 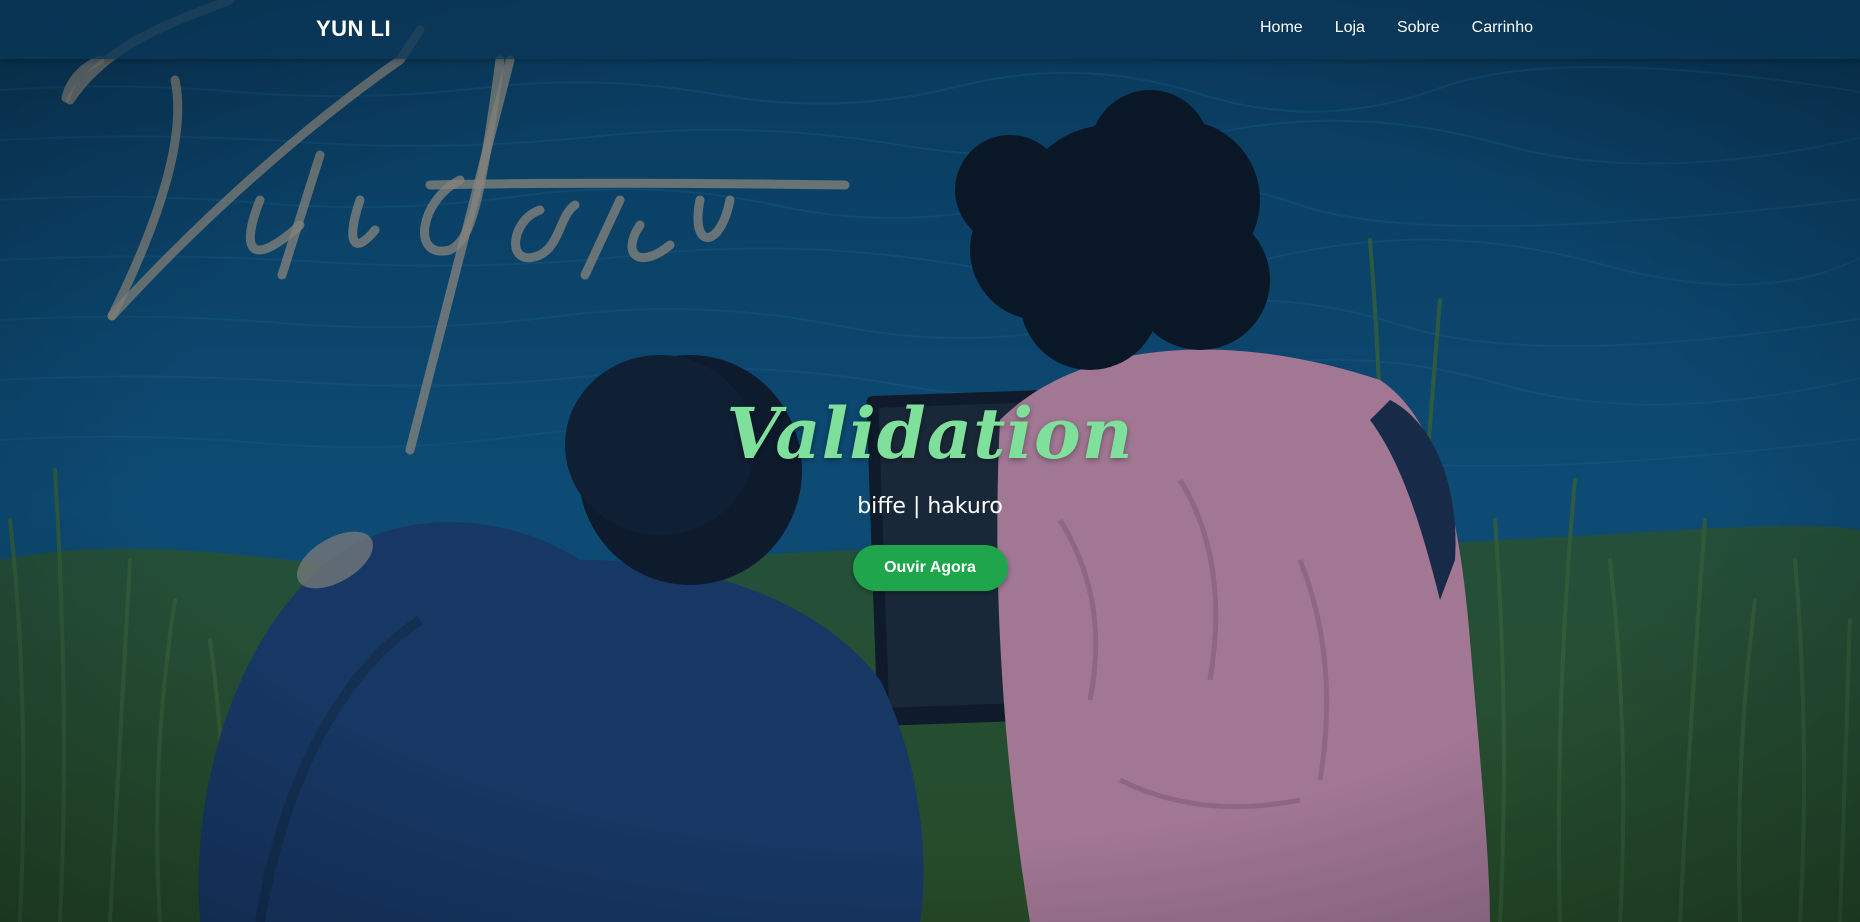 What do you see at coordinates (930, 29) in the screenshot?
I see `top-navbar: YUN LI Home Loja Sobre Carrinho` at bounding box center [930, 29].